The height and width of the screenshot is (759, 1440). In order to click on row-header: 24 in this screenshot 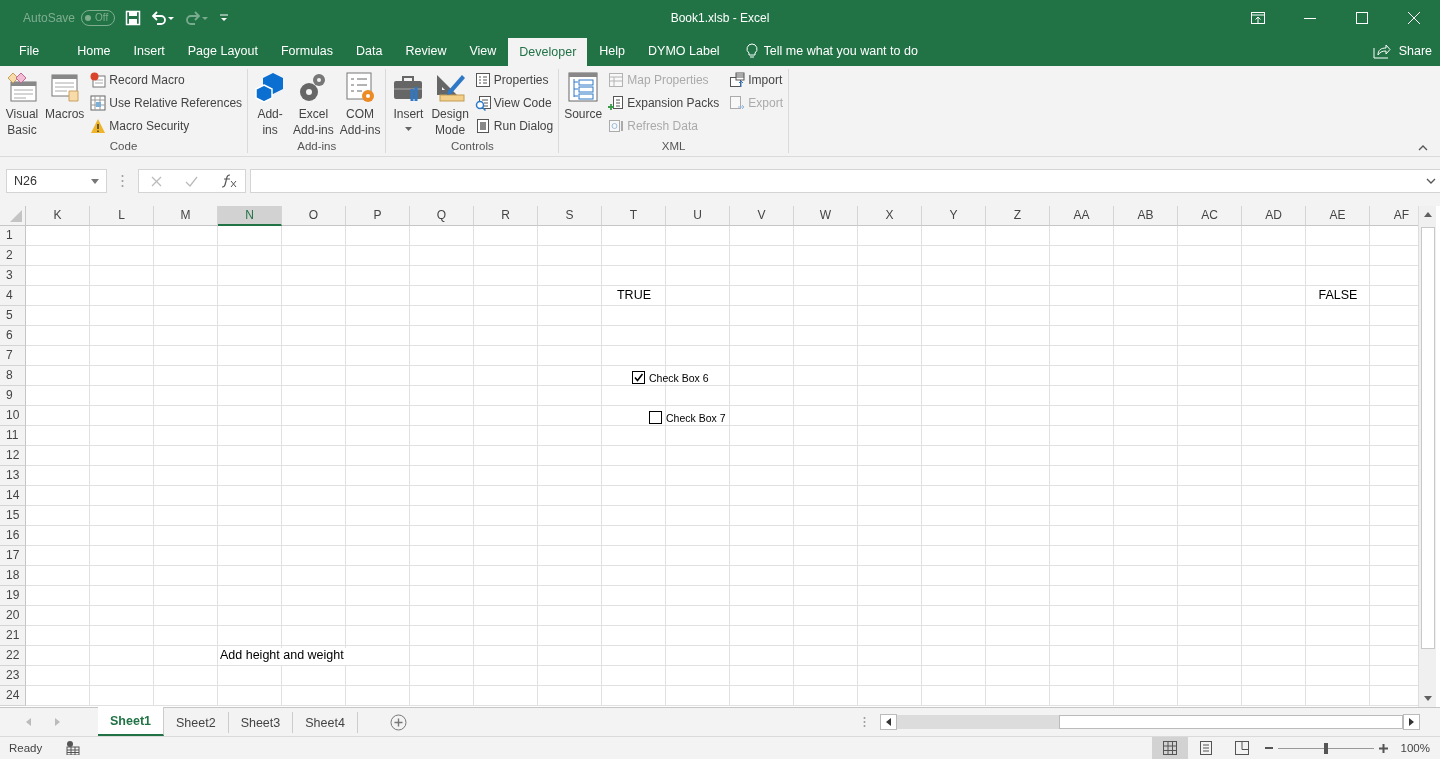, I will do `click(13, 696)`.